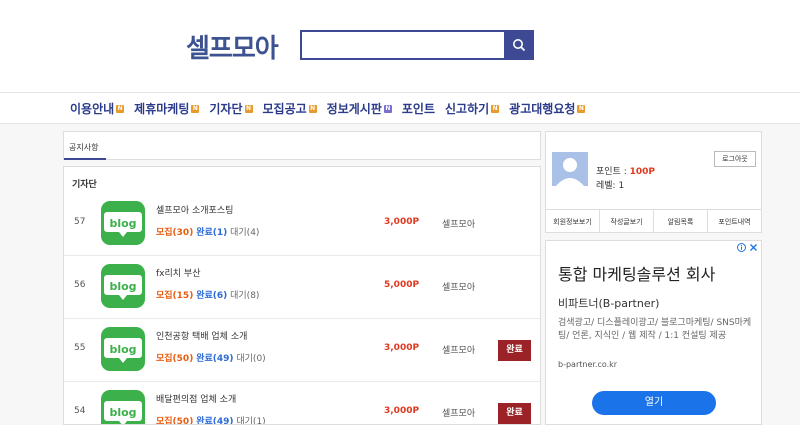  Describe the element at coordinates (178, 272) in the screenshot. I see `row-title: fx리치 부산` at that location.